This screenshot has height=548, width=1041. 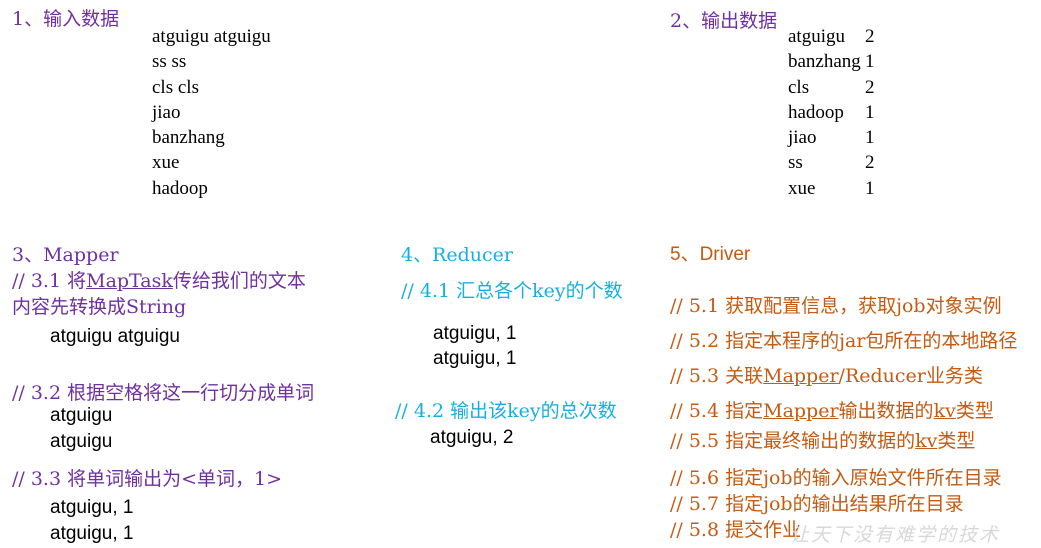 What do you see at coordinates (910, 376) in the screenshot?
I see `driver-step-3-rest: /Reducer业务类` at bounding box center [910, 376].